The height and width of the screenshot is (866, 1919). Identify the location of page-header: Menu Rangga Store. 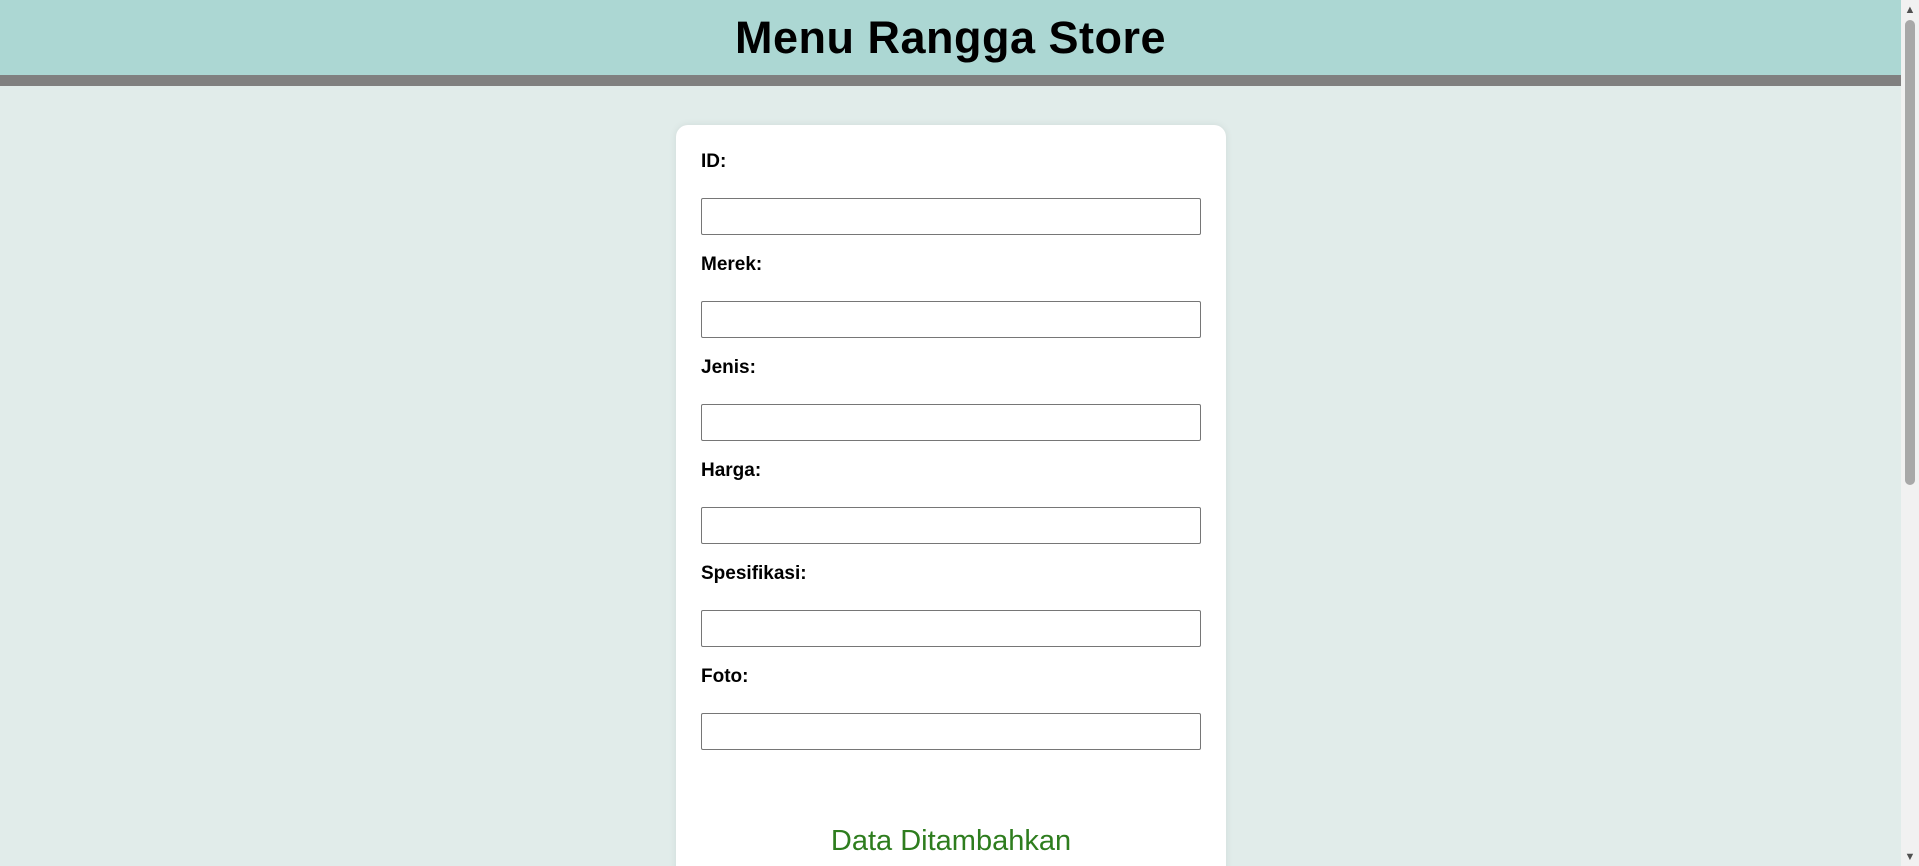
(950, 37).